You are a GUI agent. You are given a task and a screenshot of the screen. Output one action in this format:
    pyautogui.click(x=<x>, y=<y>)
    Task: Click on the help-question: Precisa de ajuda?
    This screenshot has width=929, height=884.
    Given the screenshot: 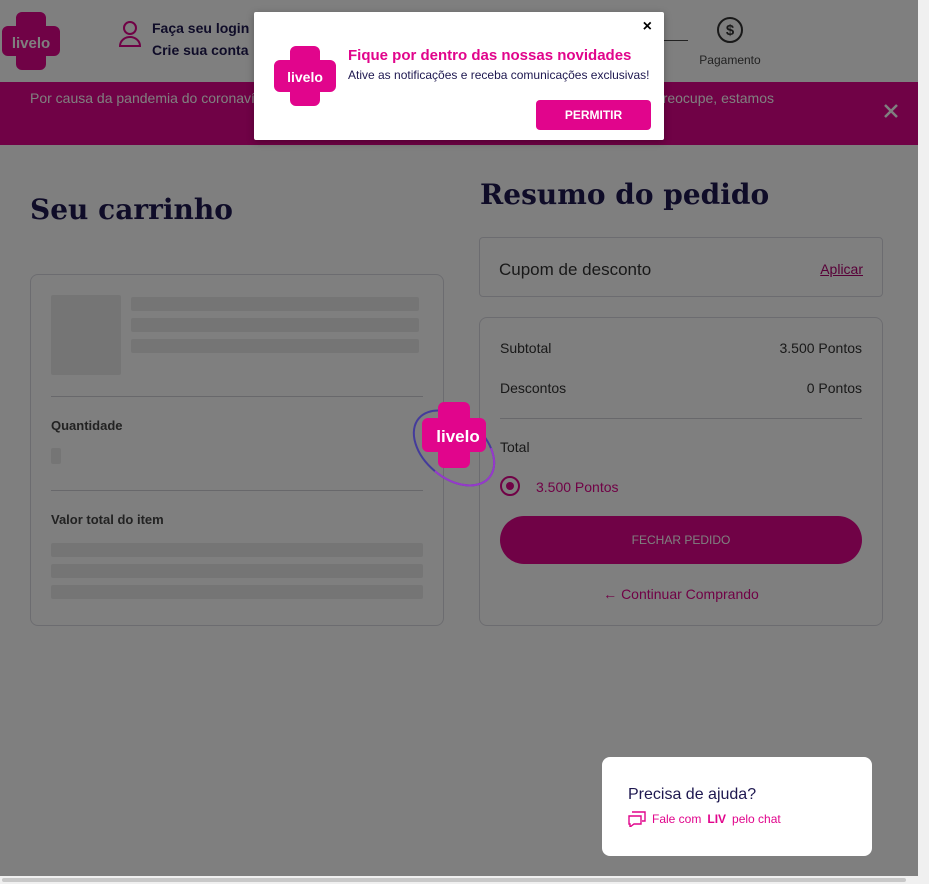 What is the action you would take?
    pyautogui.click(x=692, y=794)
    